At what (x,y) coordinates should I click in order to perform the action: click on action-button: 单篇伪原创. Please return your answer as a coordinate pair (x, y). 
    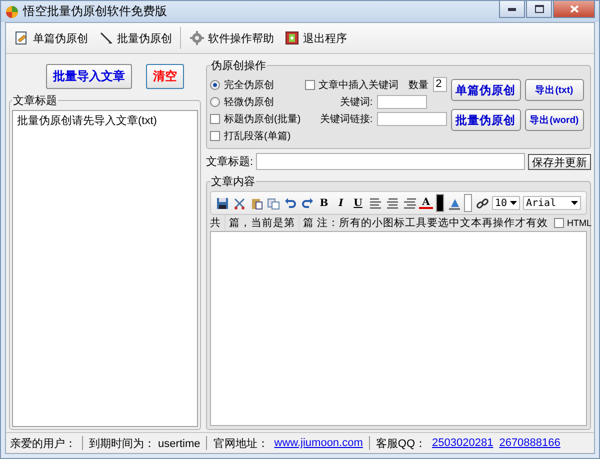
    Looking at the image, I should click on (485, 90).